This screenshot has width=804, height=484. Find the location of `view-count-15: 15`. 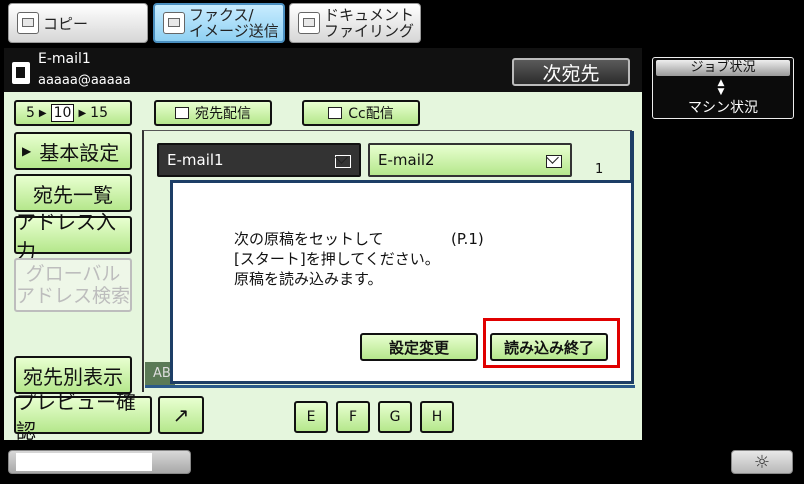

view-count-15: 15 is located at coordinates (99, 113).